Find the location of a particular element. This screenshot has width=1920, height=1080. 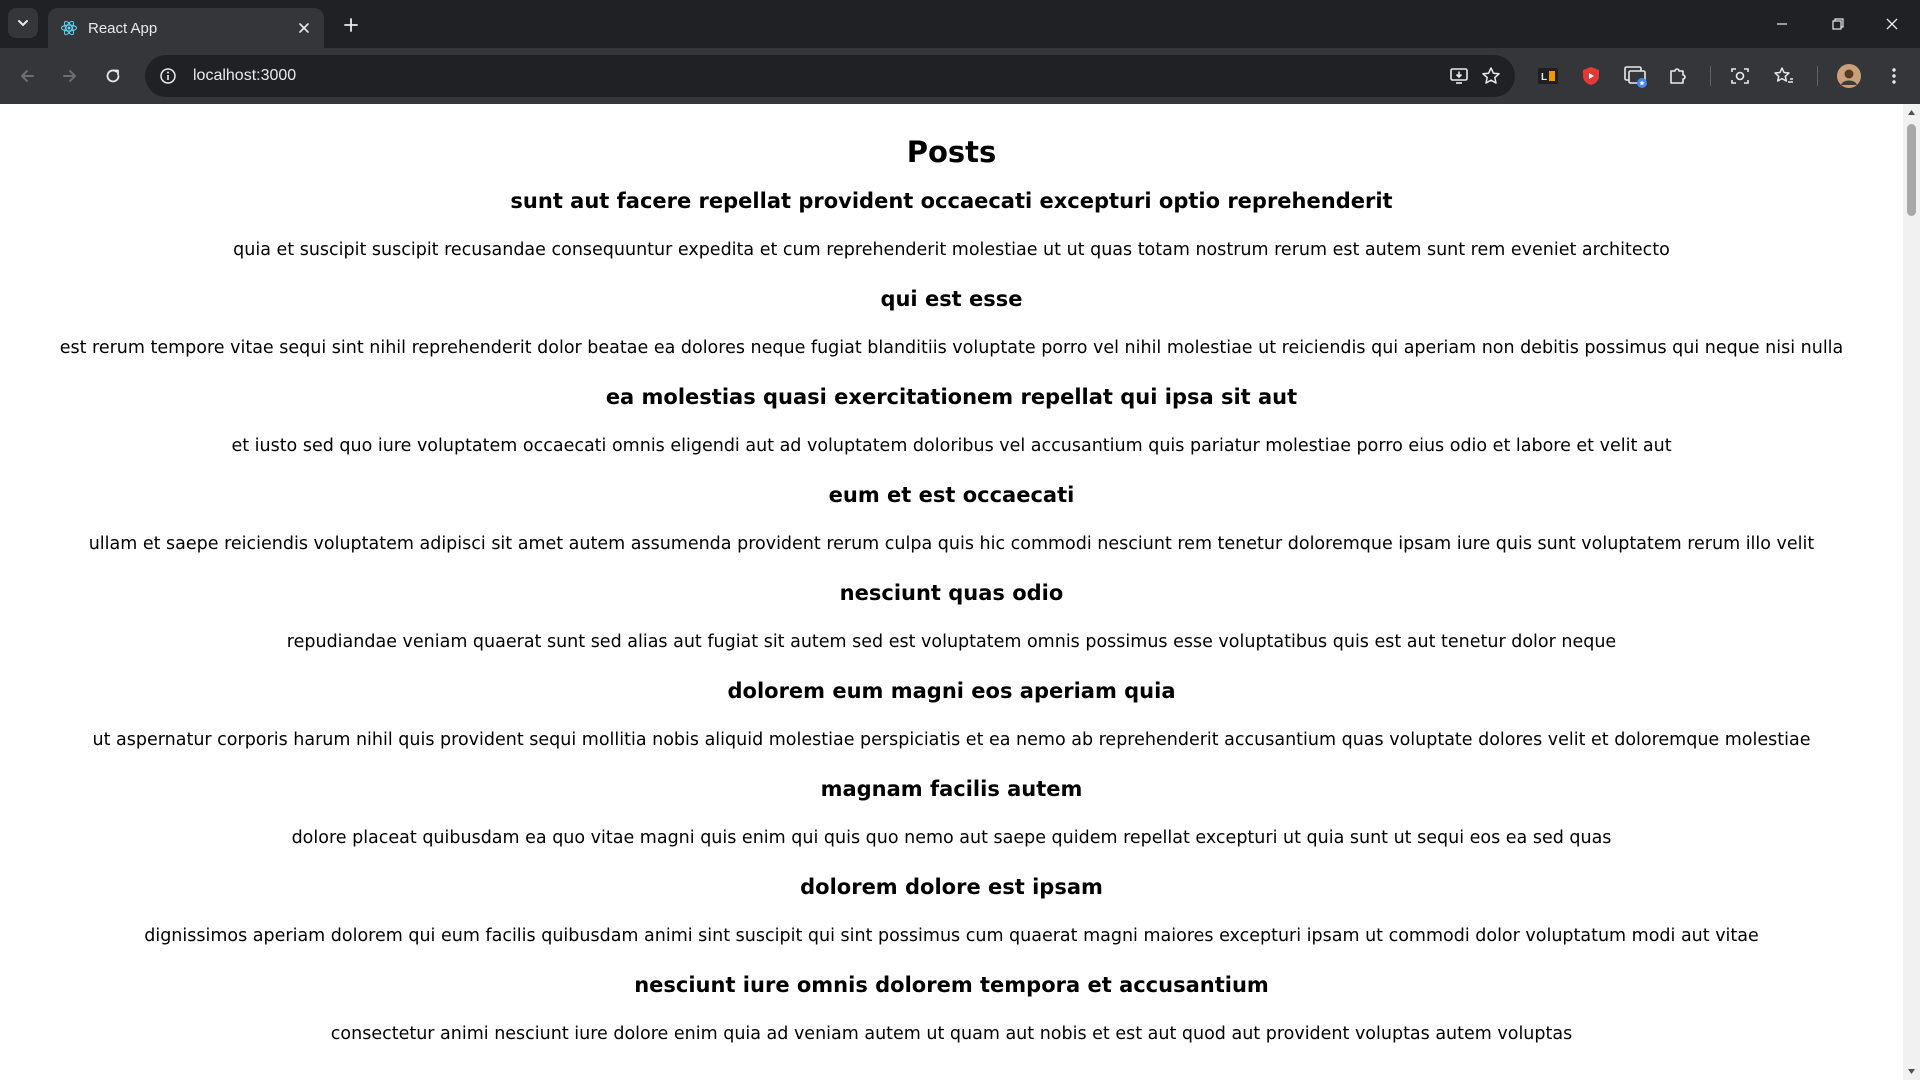

reload-button is located at coordinates (113, 76).